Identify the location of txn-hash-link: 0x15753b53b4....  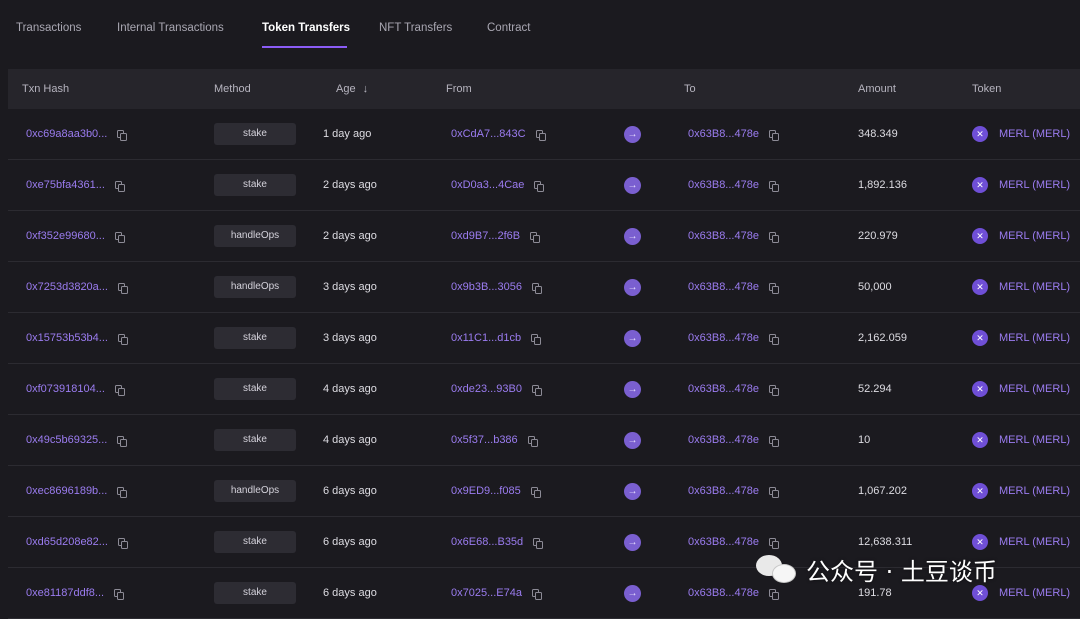
(67, 338).